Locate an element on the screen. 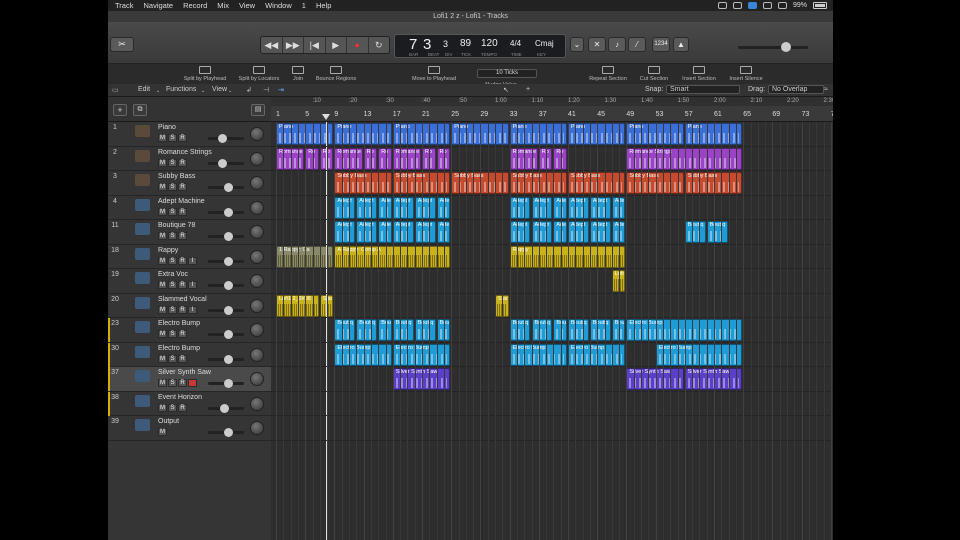 This screenshot has height=540, width=960. metronome-icon: ▲ is located at coordinates (681, 44).